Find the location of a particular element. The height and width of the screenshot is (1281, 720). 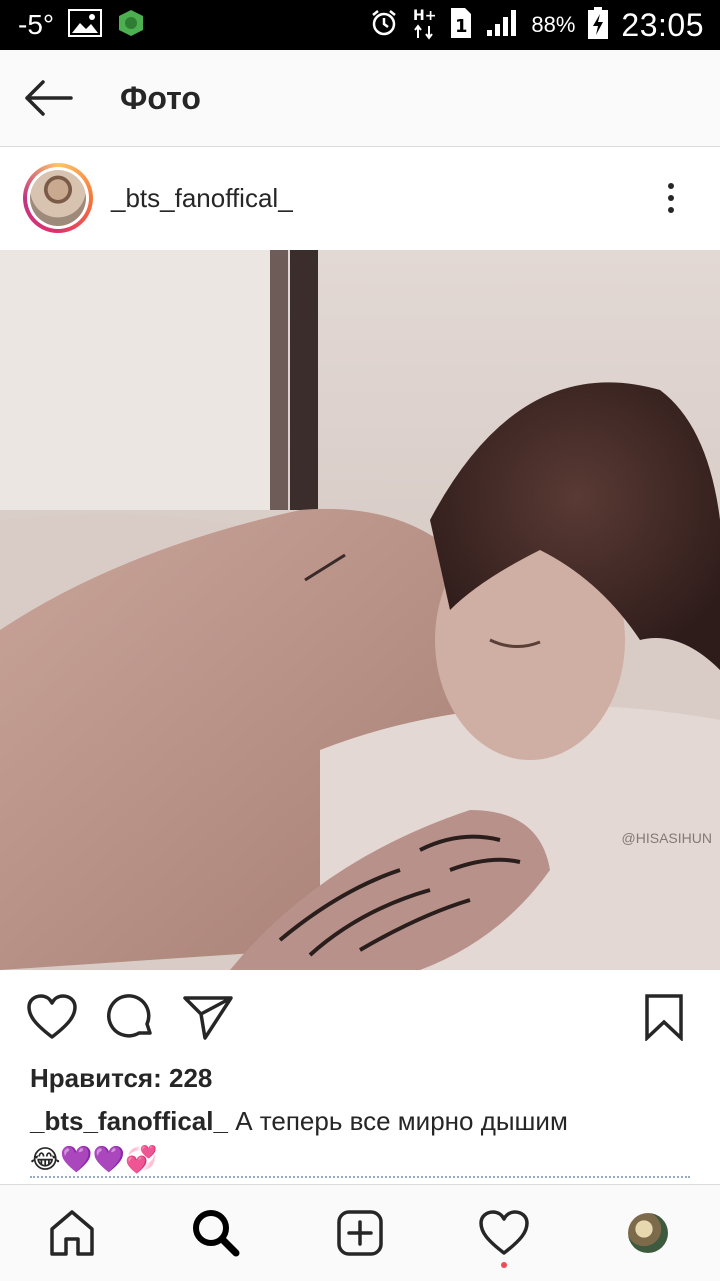

back-button is located at coordinates (48, 98).